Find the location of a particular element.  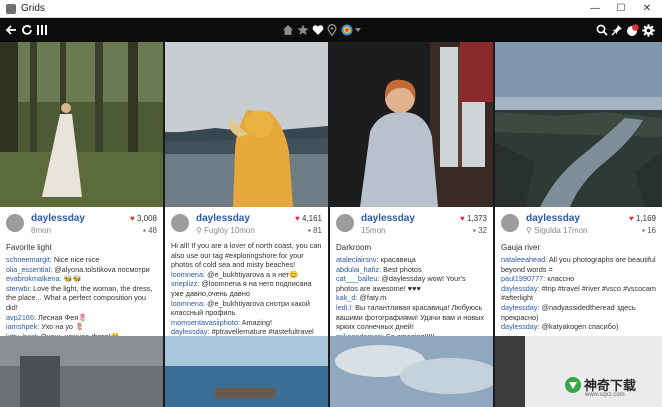

likes-value: 3,008 is located at coordinates (146, 218).